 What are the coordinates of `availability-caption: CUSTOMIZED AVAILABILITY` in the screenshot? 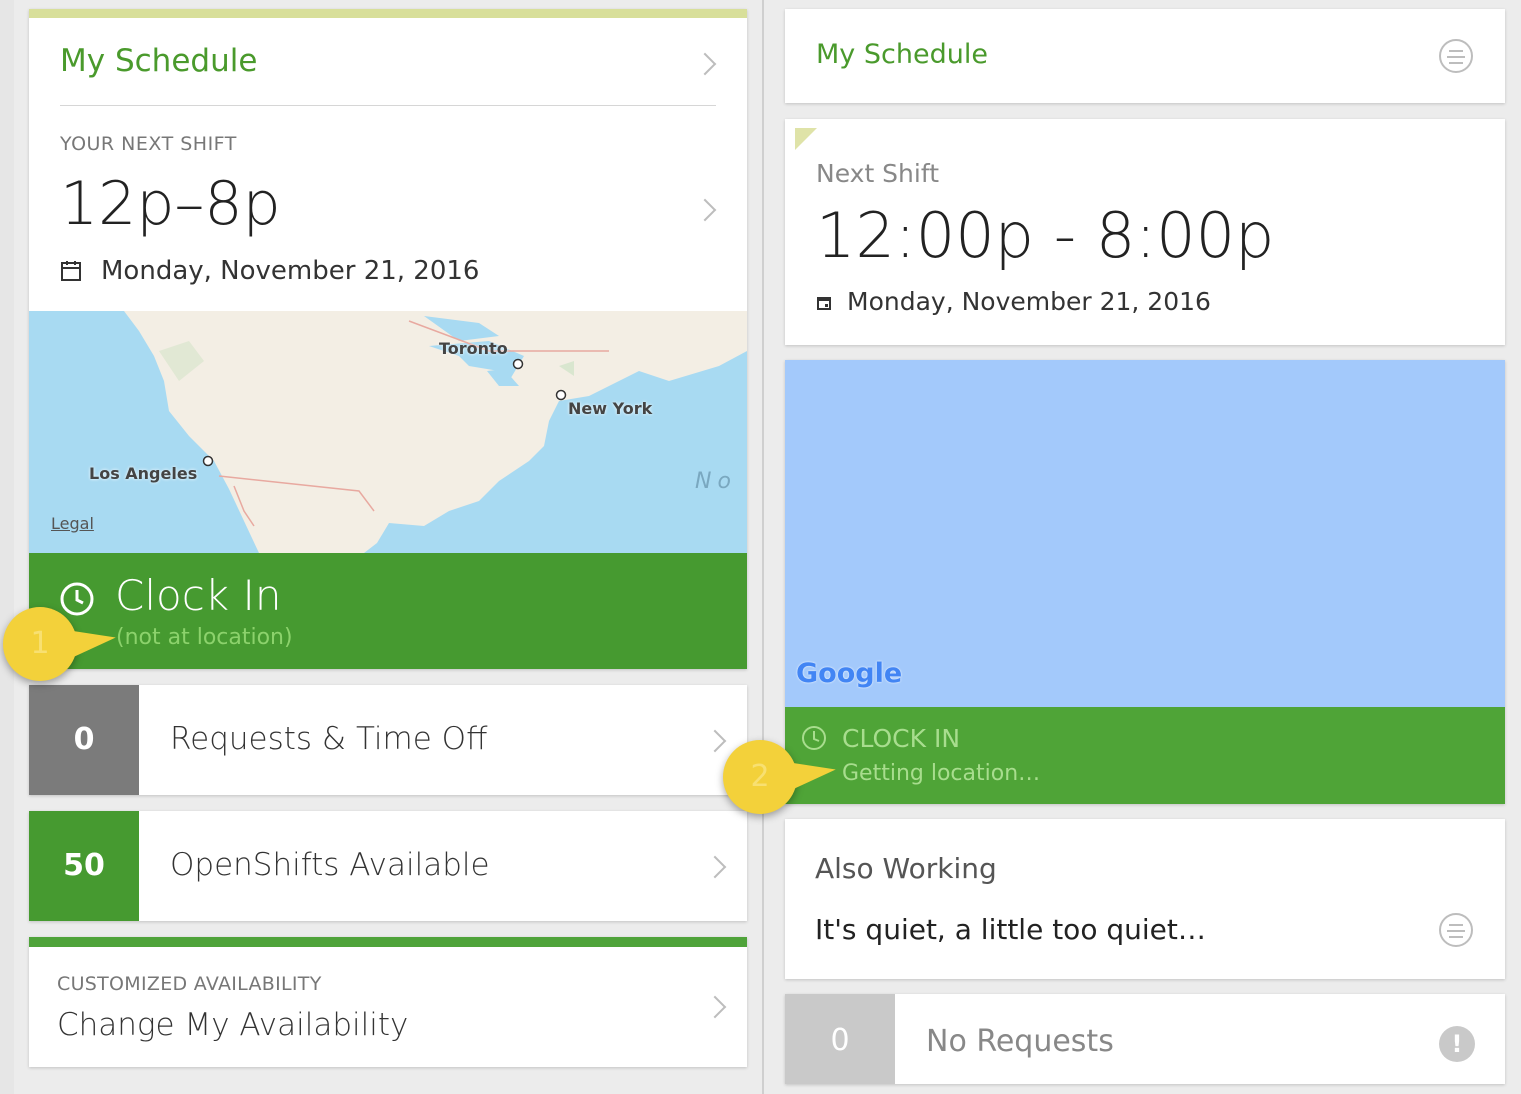 It's located at (189, 984).